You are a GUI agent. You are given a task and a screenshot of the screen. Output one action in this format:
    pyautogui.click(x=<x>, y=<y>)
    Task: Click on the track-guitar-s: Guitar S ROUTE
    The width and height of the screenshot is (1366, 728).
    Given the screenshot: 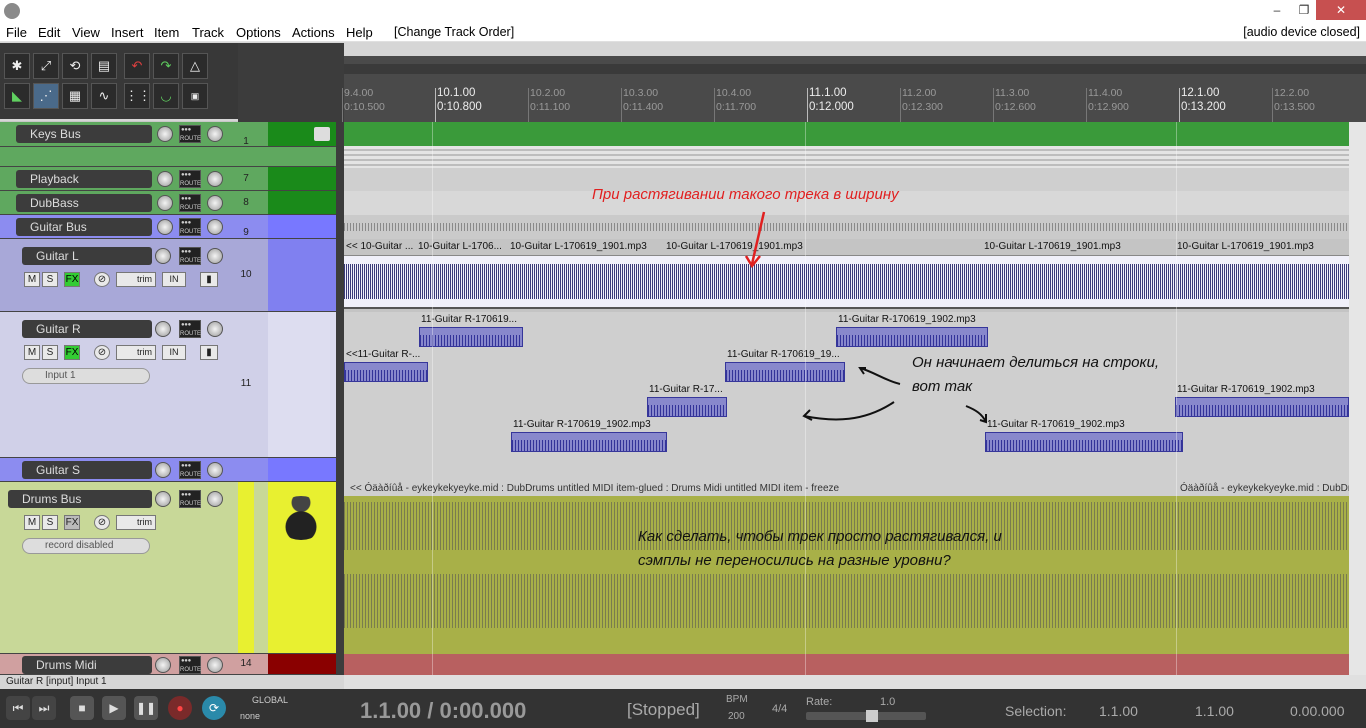 What is the action you would take?
    pyautogui.click(x=168, y=467)
    